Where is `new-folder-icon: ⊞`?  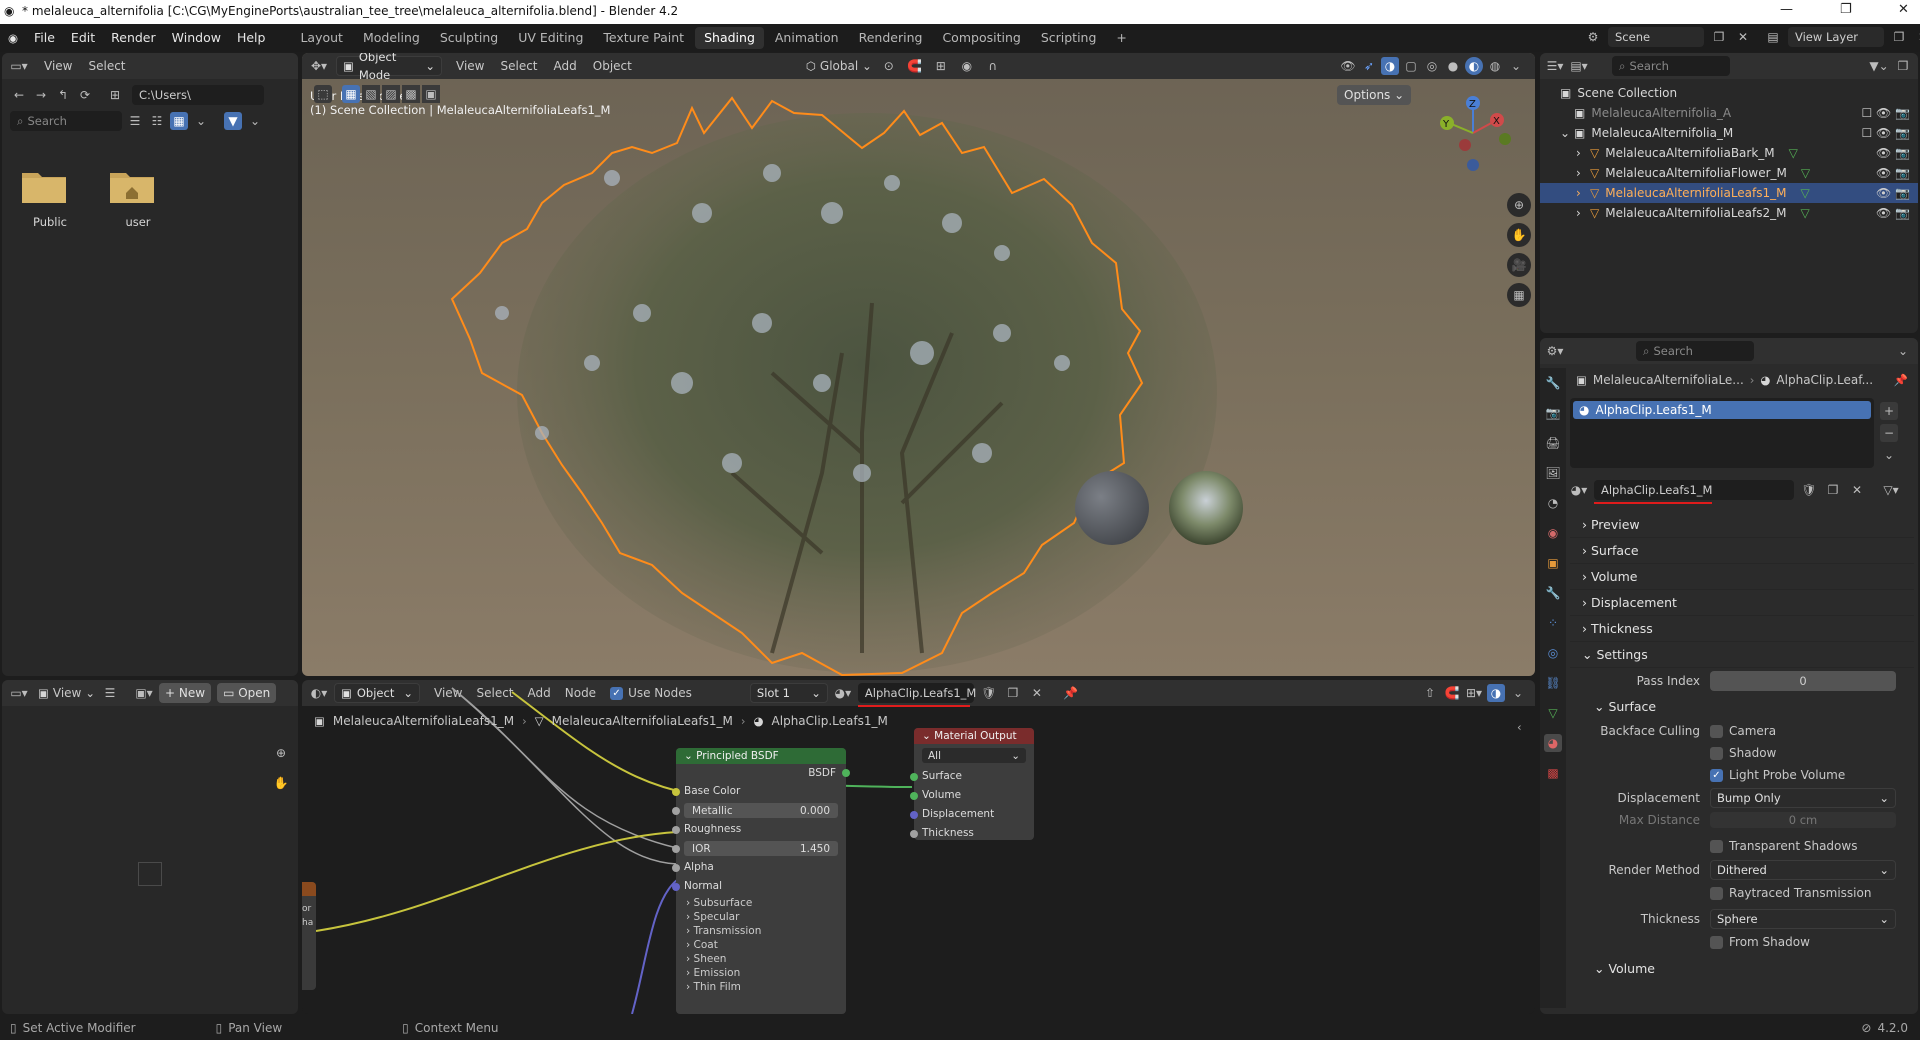
new-folder-icon: ⊞ is located at coordinates (115, 95).